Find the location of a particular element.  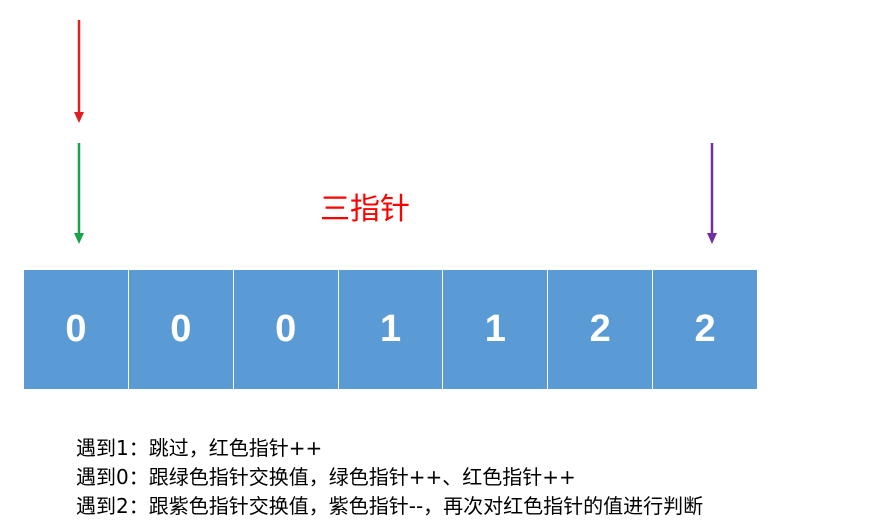

green-pointer-arrow is located at coordinates (79, 195).